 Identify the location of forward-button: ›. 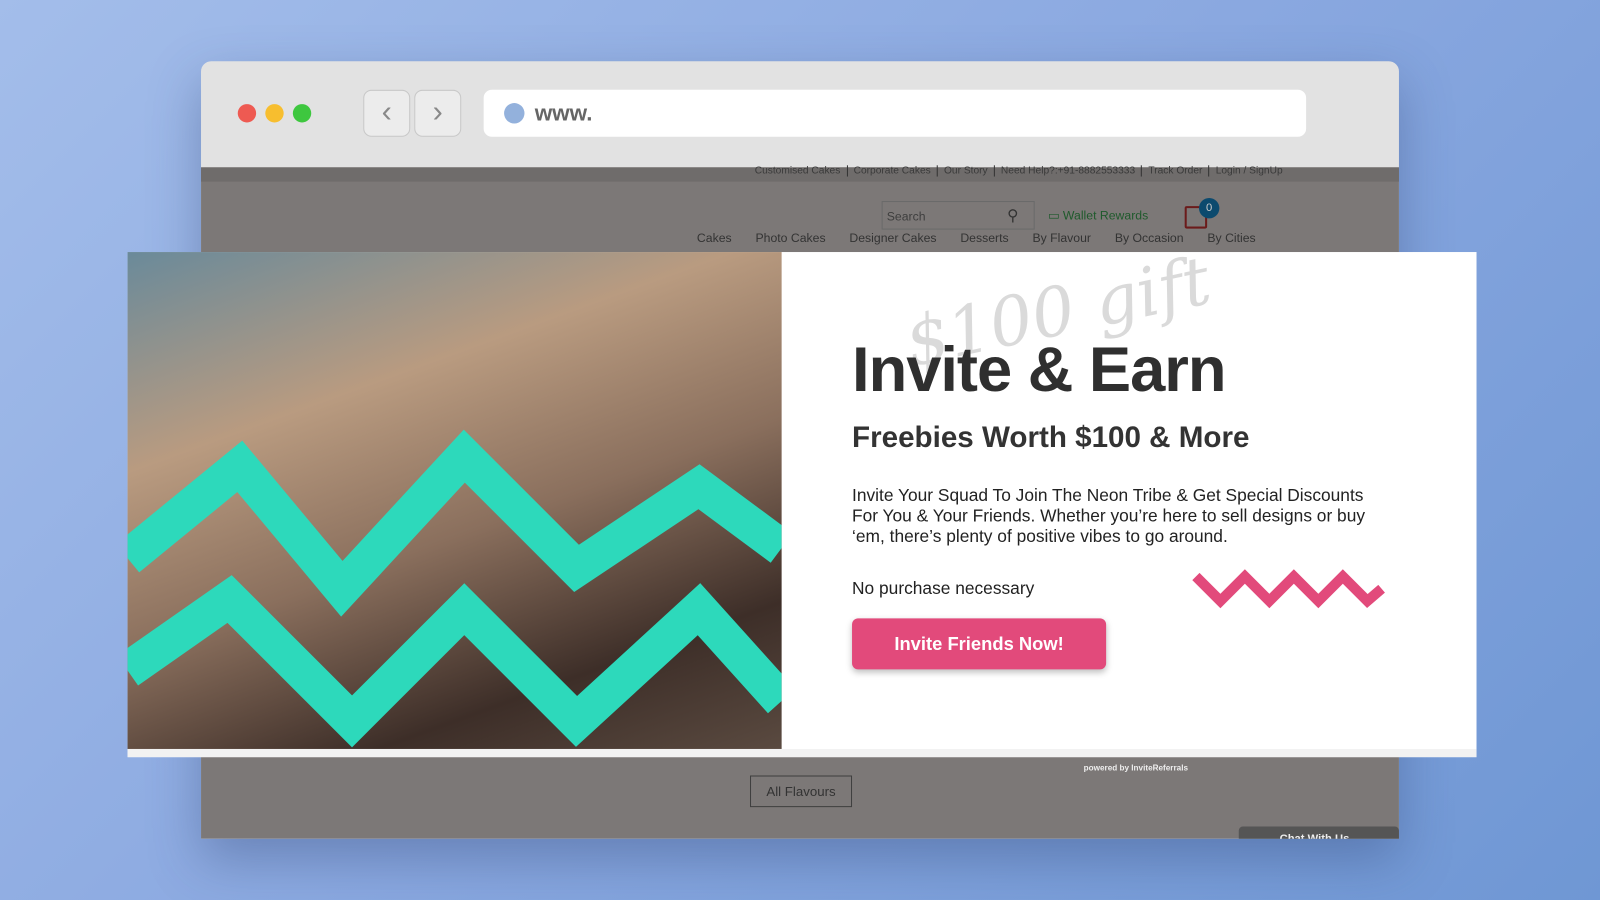
(438, 113).